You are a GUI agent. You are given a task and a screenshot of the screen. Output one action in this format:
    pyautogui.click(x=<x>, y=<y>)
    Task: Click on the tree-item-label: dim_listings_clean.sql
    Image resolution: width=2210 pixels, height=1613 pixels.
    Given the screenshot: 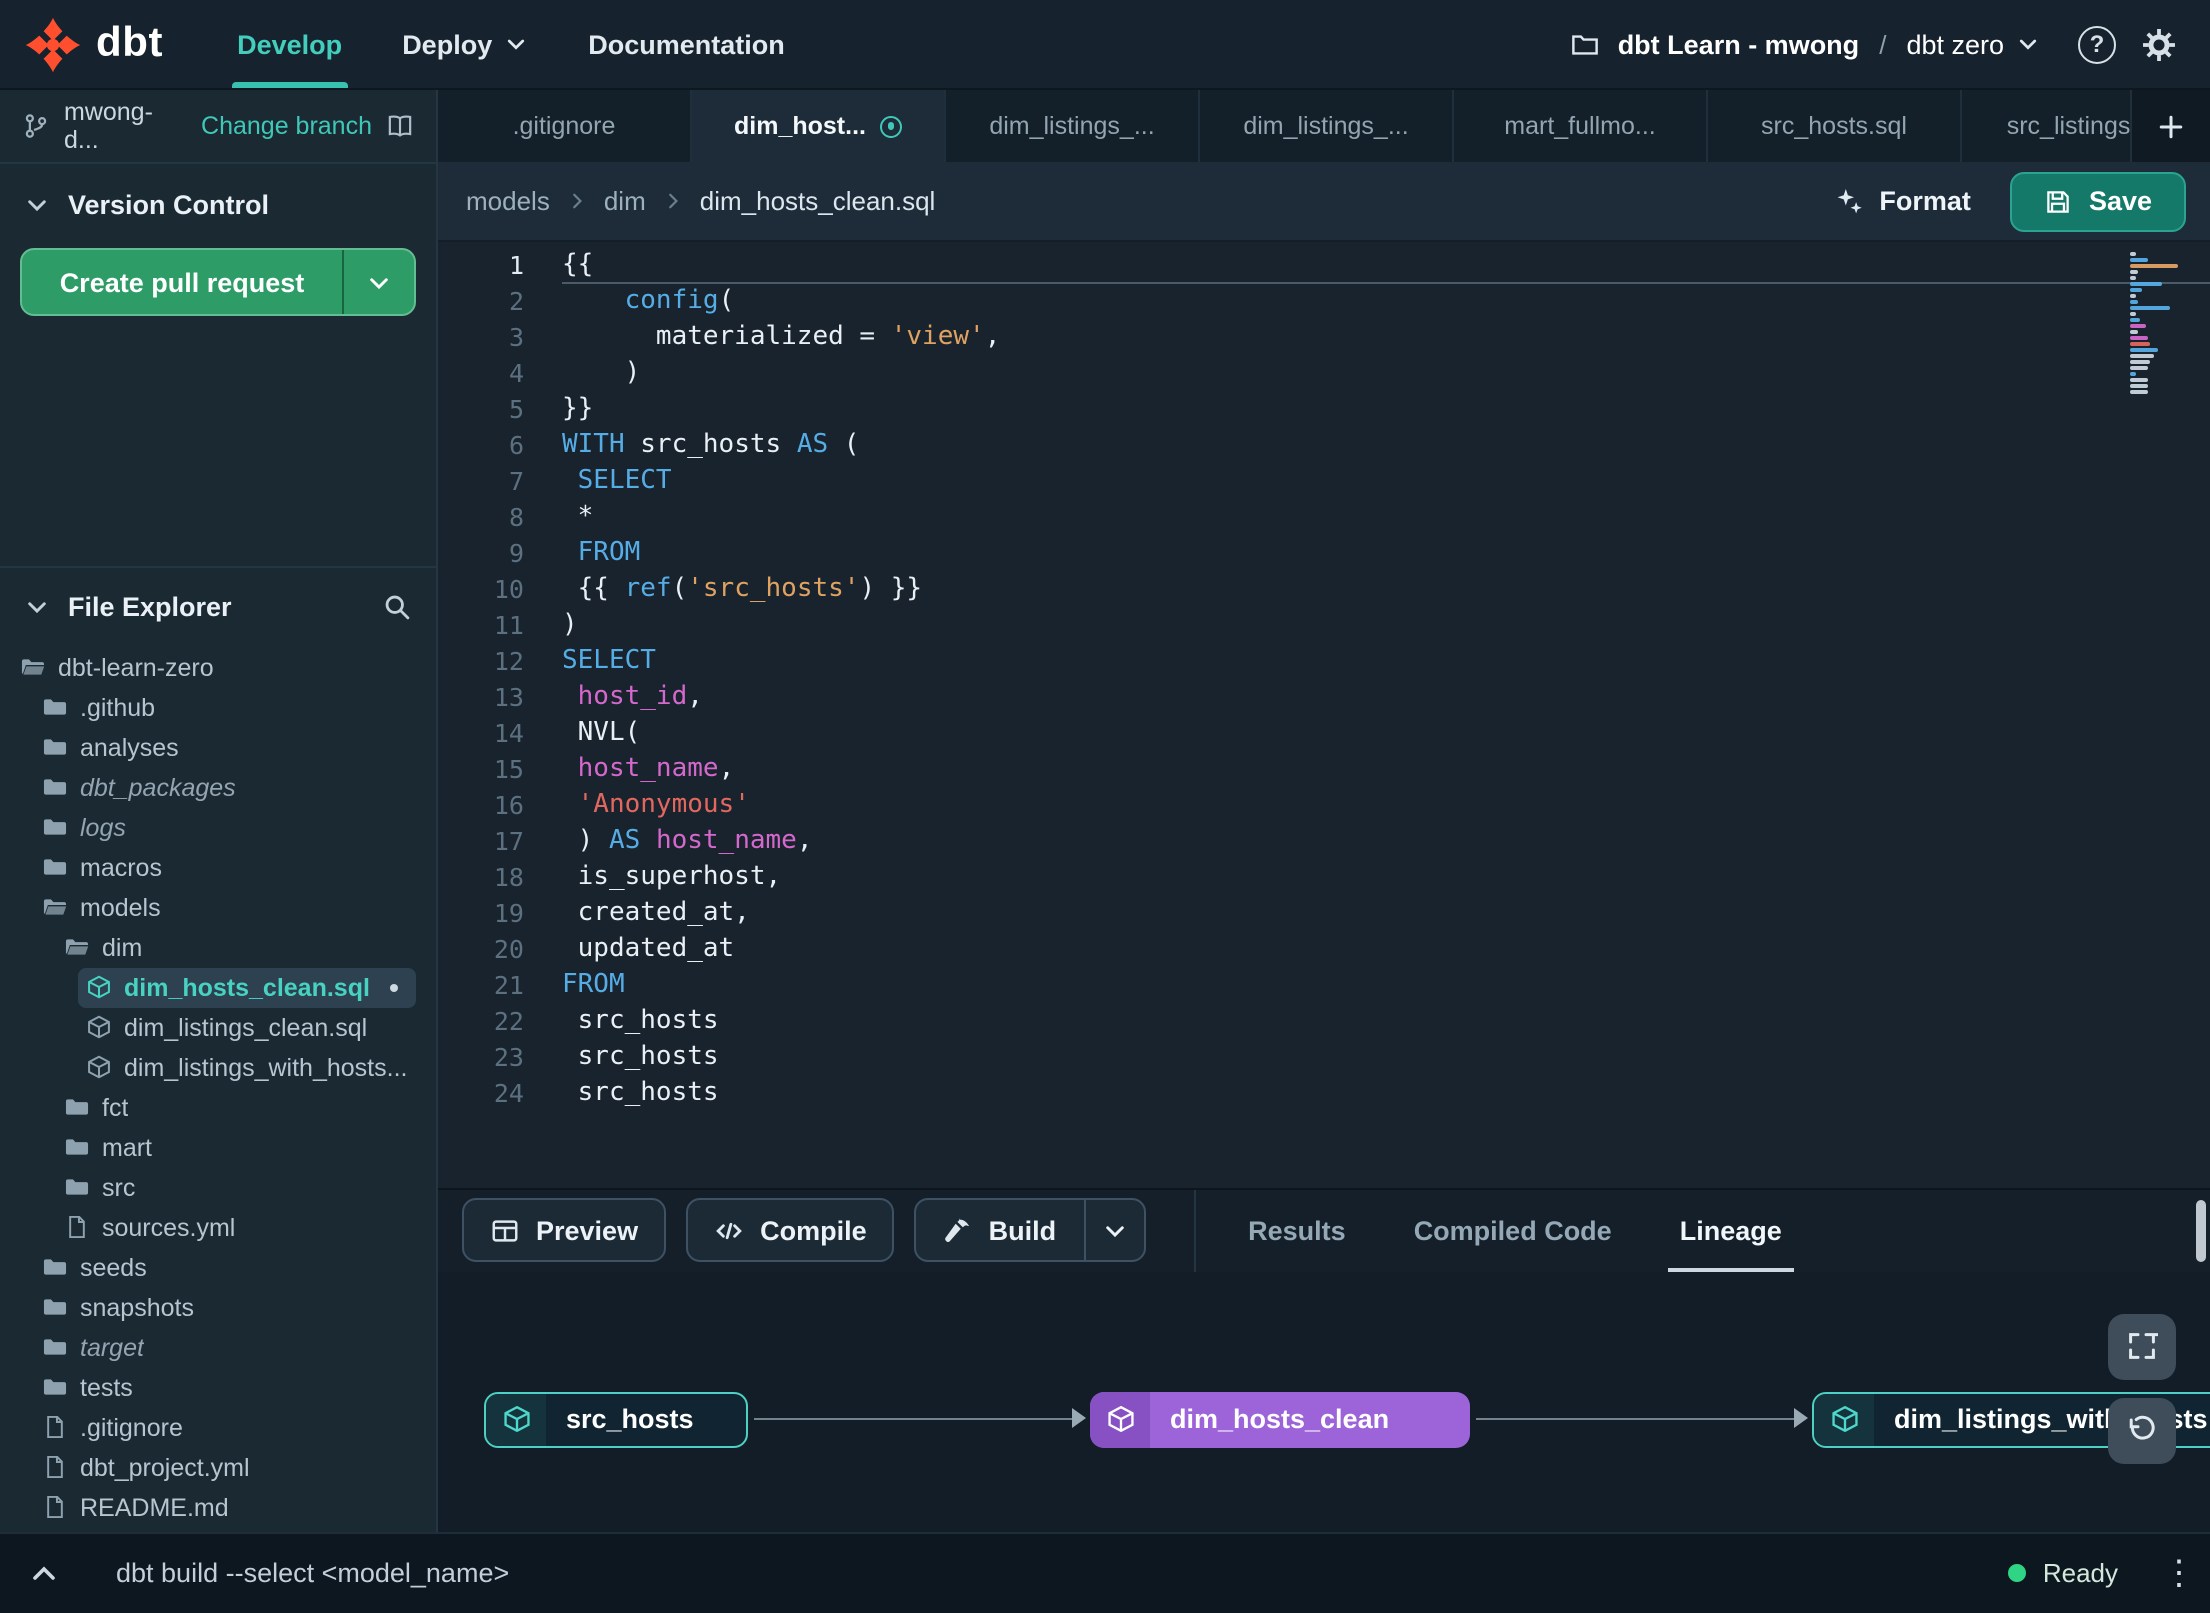 What is the action you would take?
    pyautogui.click(x=246, y=1027)
    